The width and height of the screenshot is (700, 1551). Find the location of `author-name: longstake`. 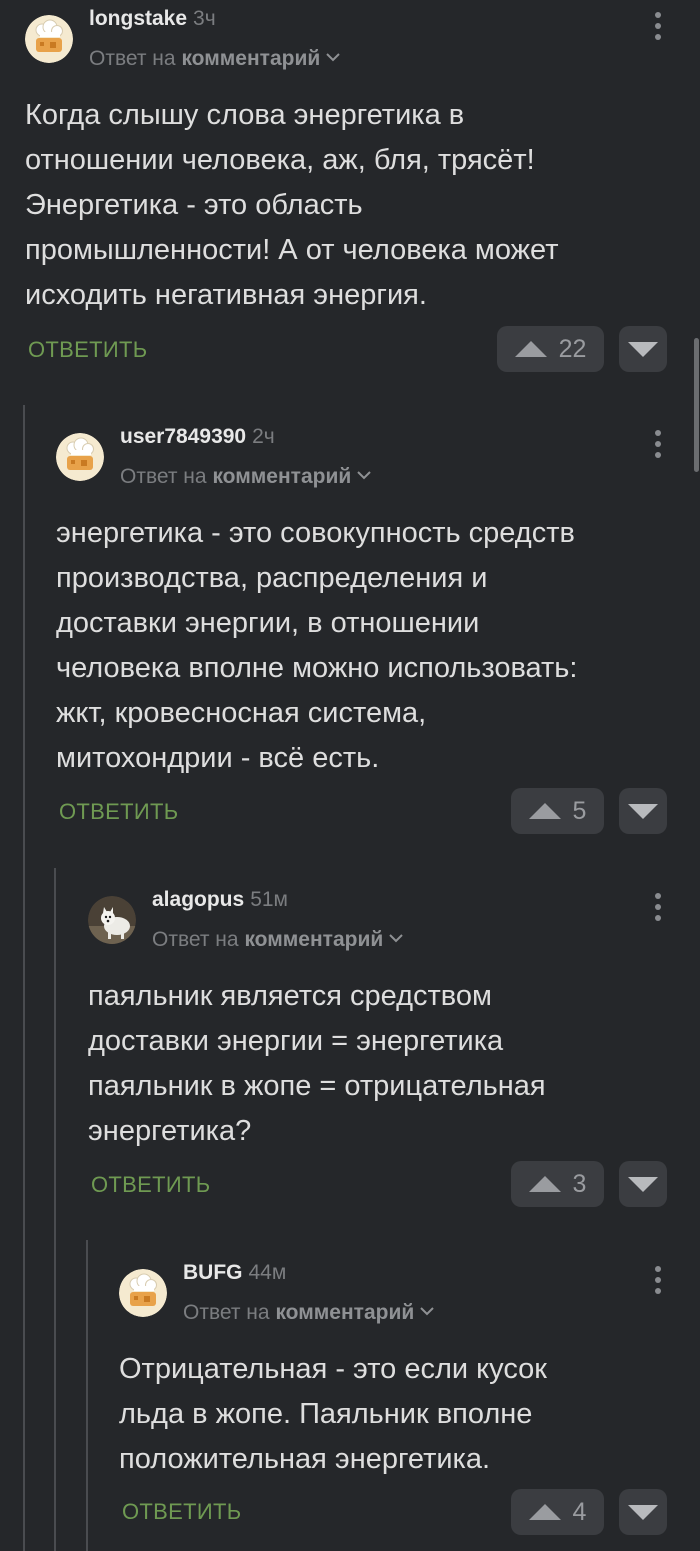

author-name: longstake is located at coordinates (138, 18).